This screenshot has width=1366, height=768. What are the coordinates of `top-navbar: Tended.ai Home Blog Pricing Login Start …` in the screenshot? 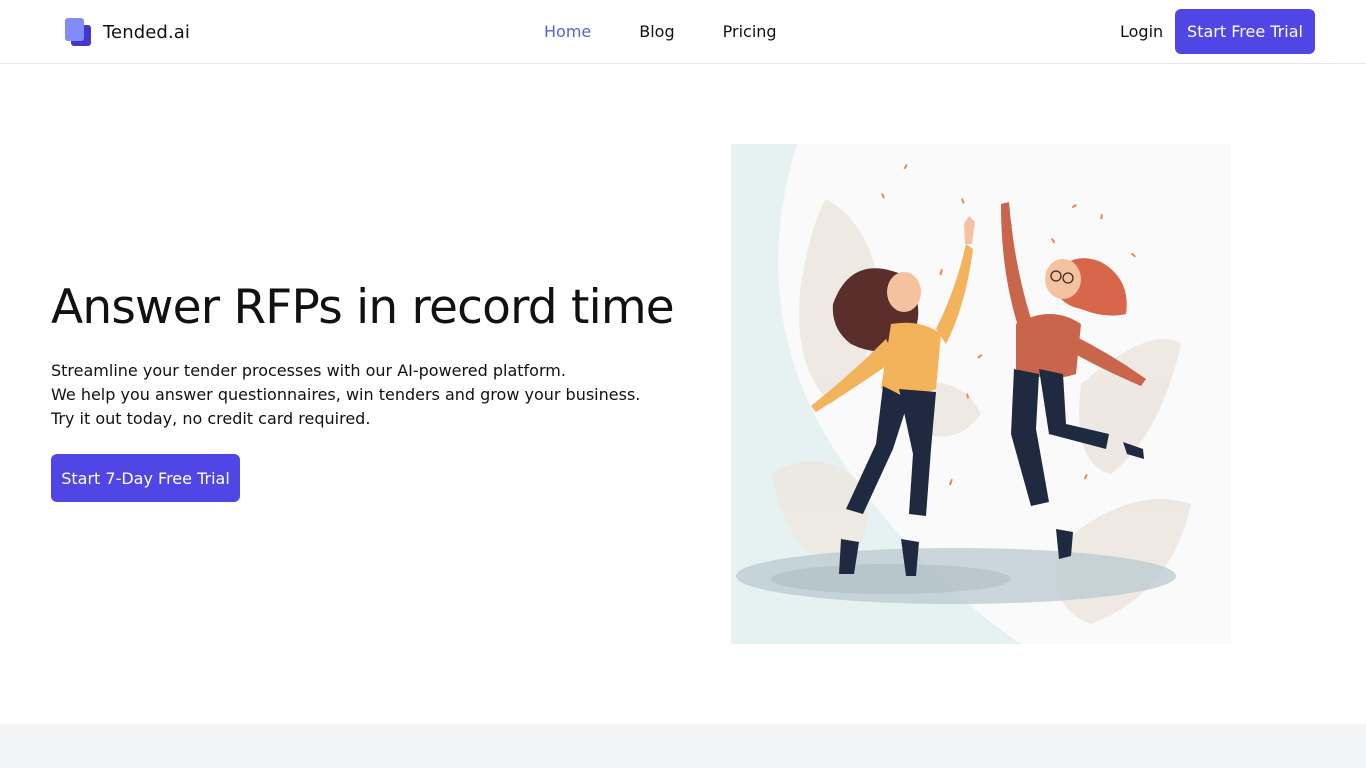 It's located at (683, 32).